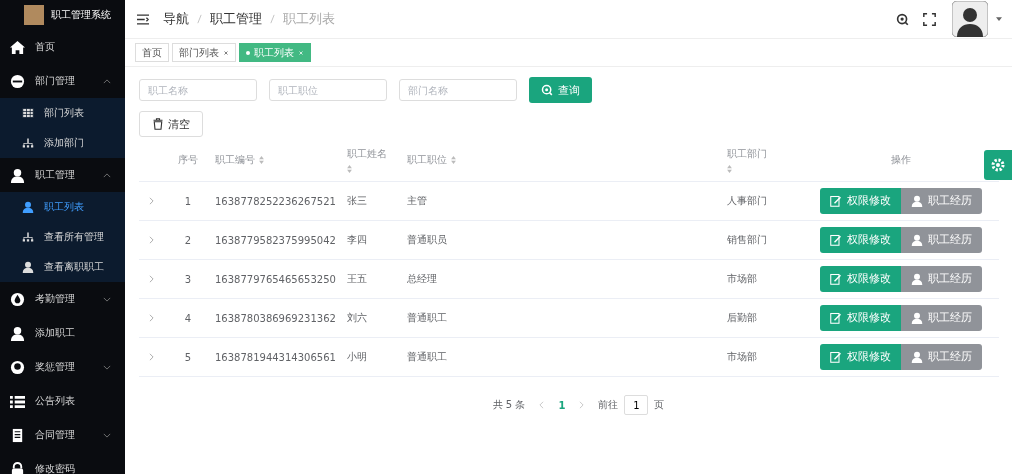  Describe the element at coordinates (742, 317) in the screenshot. I see `table-cell: 后勤部` at that location.